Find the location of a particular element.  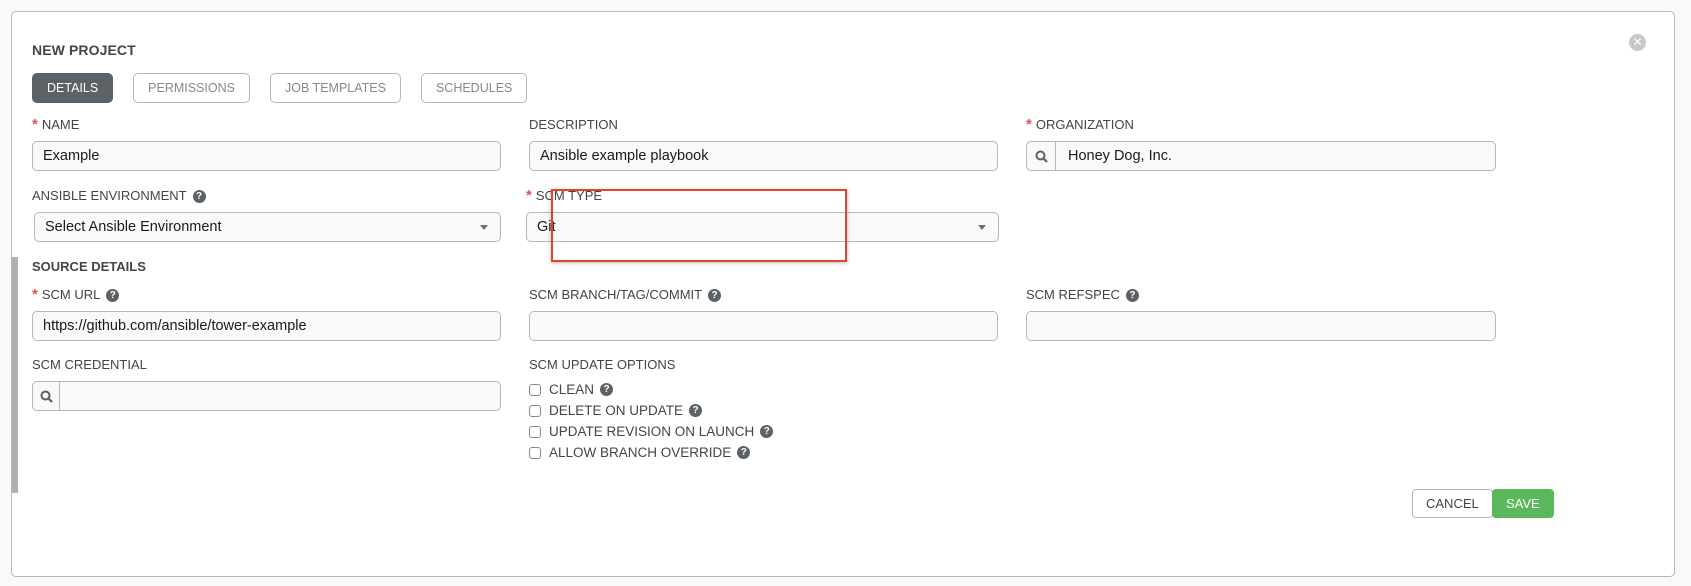

tab-job-templates: JOB TEMPLATES is located at coordinates (335, 88).